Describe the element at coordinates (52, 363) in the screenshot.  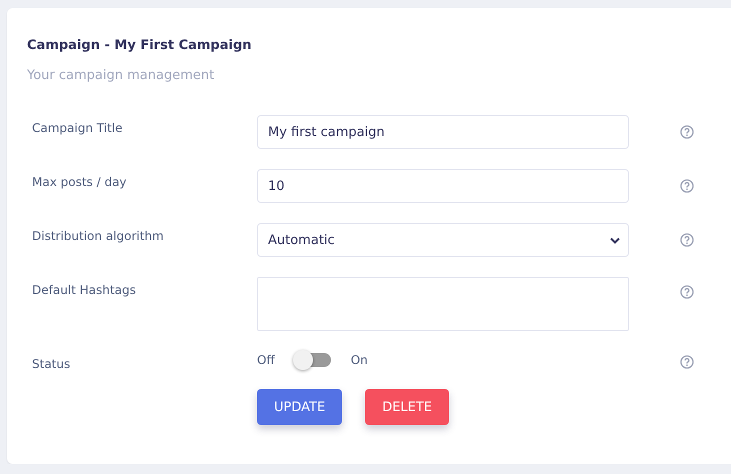
I see `field-label: Status` at that location.